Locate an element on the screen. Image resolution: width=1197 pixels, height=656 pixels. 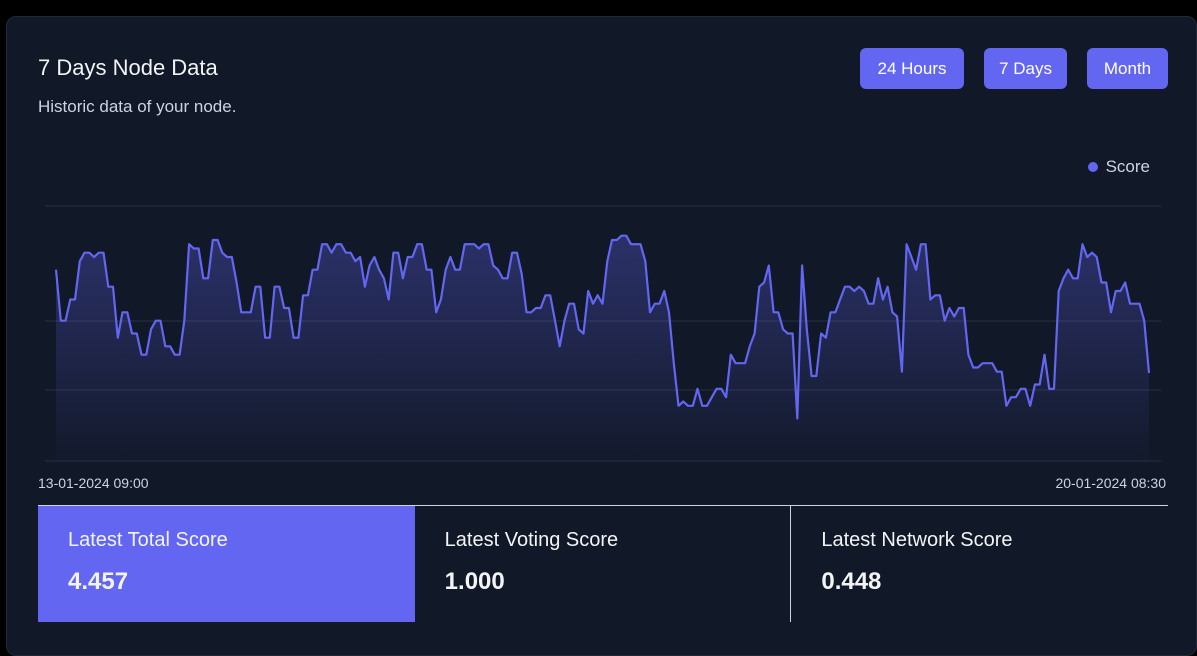
stat-label: Latest Network Score is located at coordinates (917, 540).